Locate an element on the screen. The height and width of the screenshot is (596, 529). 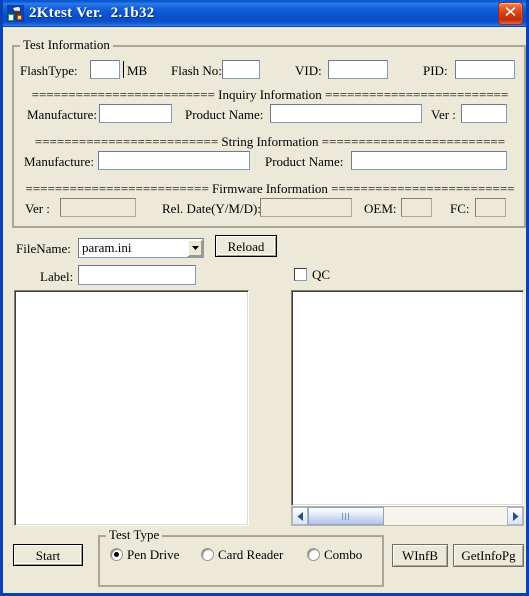
firmware-rel-date-label: Rel. Date(Y/M/D): is located at coordinates (211, 208).